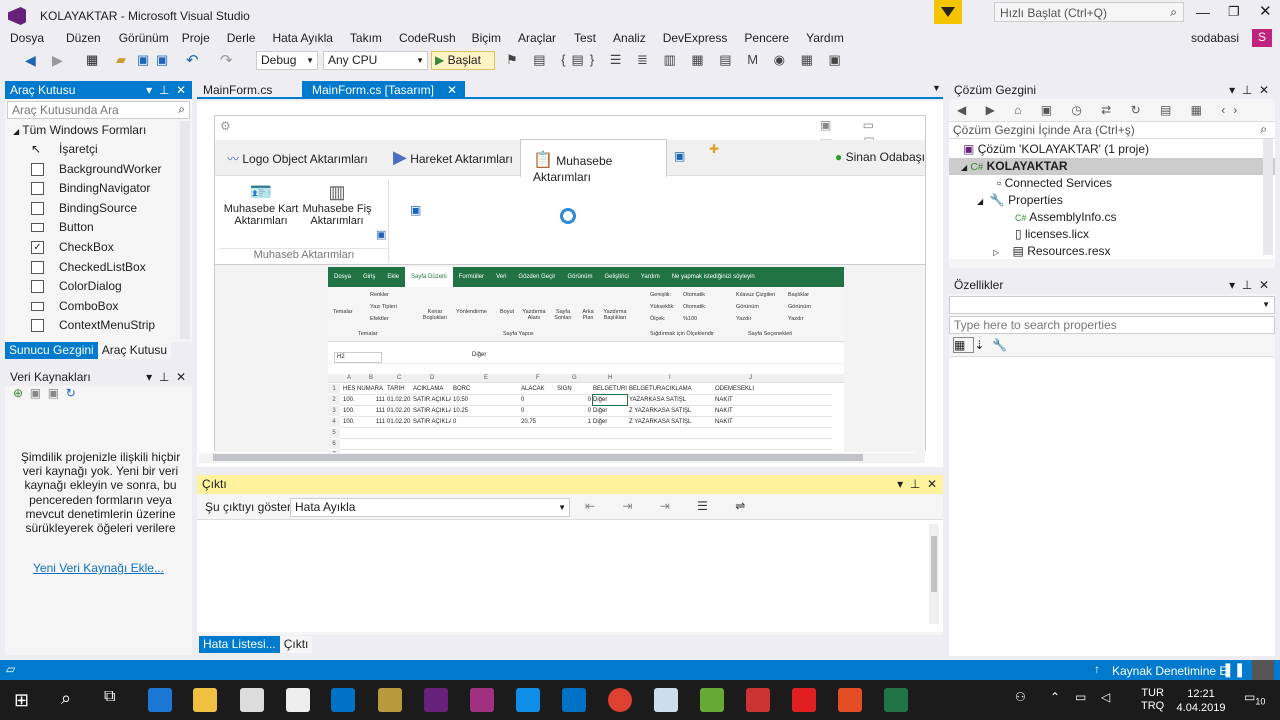  I want to click on tab-mainform-cs: MainForm.cs, so click(237, 90).